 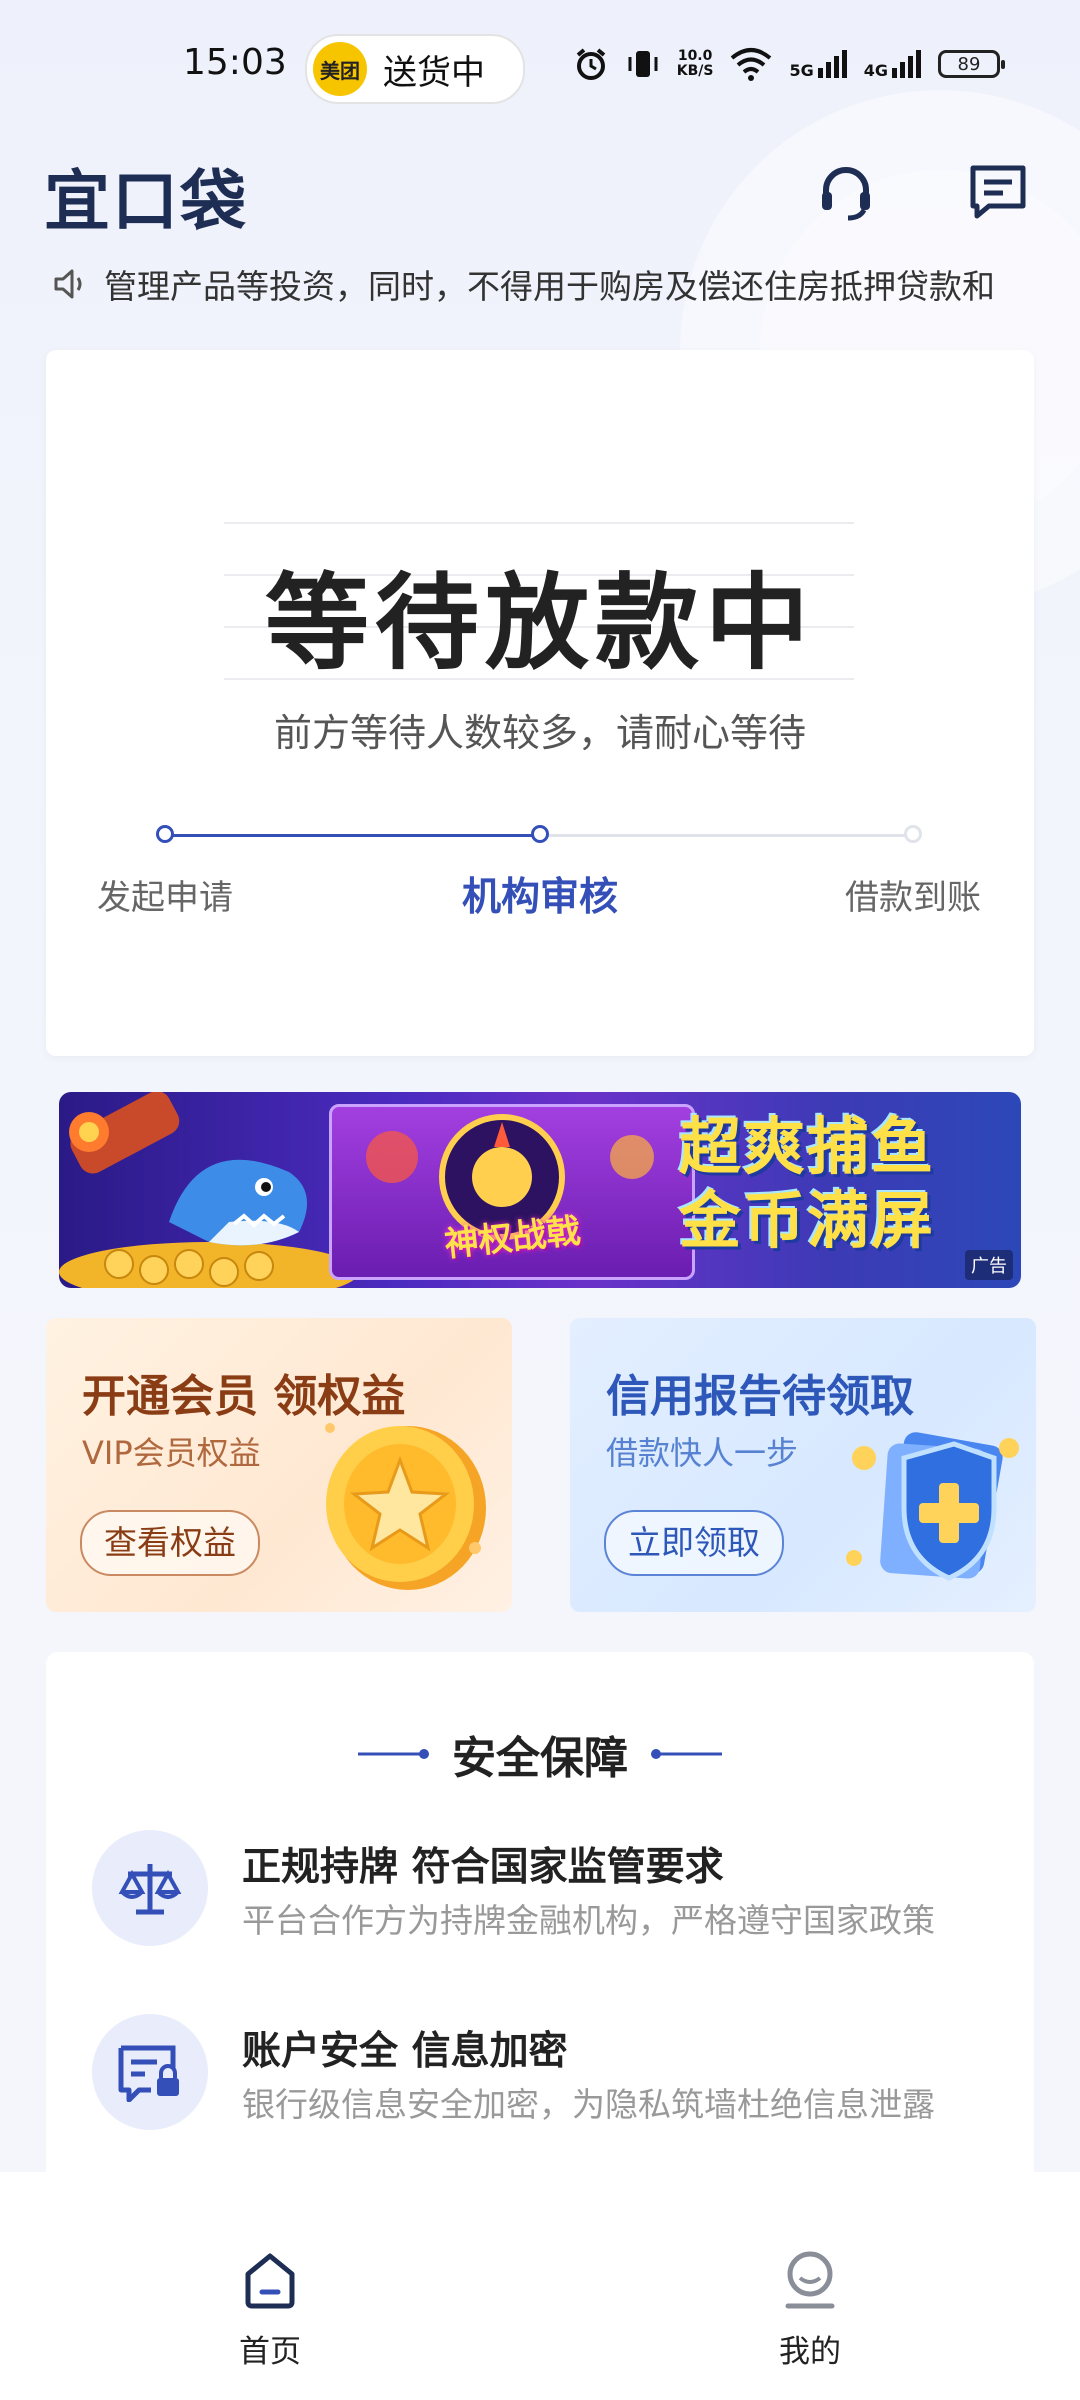 I want to click on network-speed-value: 10.0, so click(x=695, y=56).